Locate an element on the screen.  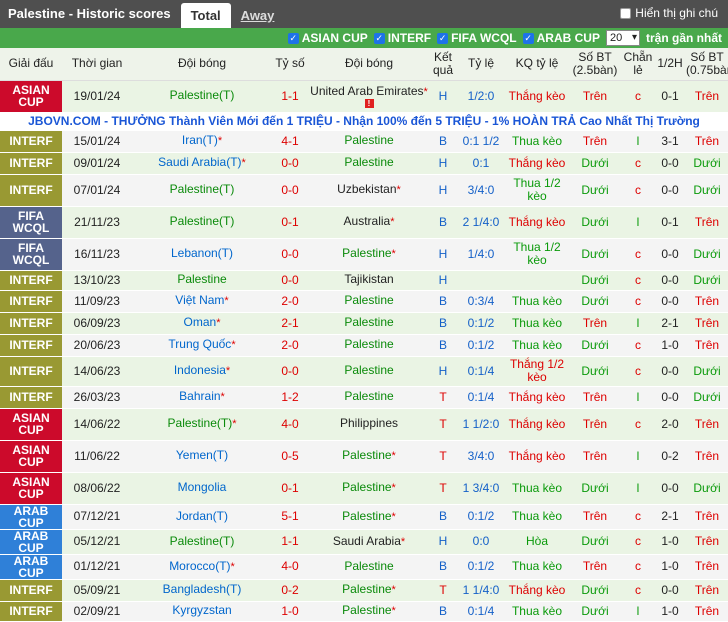
score-cell: 4-0 is located at coordinates (290, 424).